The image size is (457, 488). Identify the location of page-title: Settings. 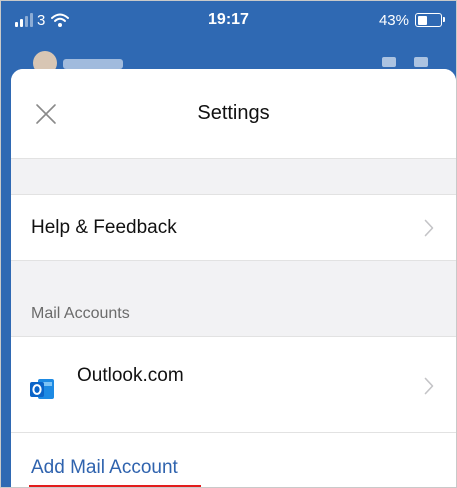
(233, 113).